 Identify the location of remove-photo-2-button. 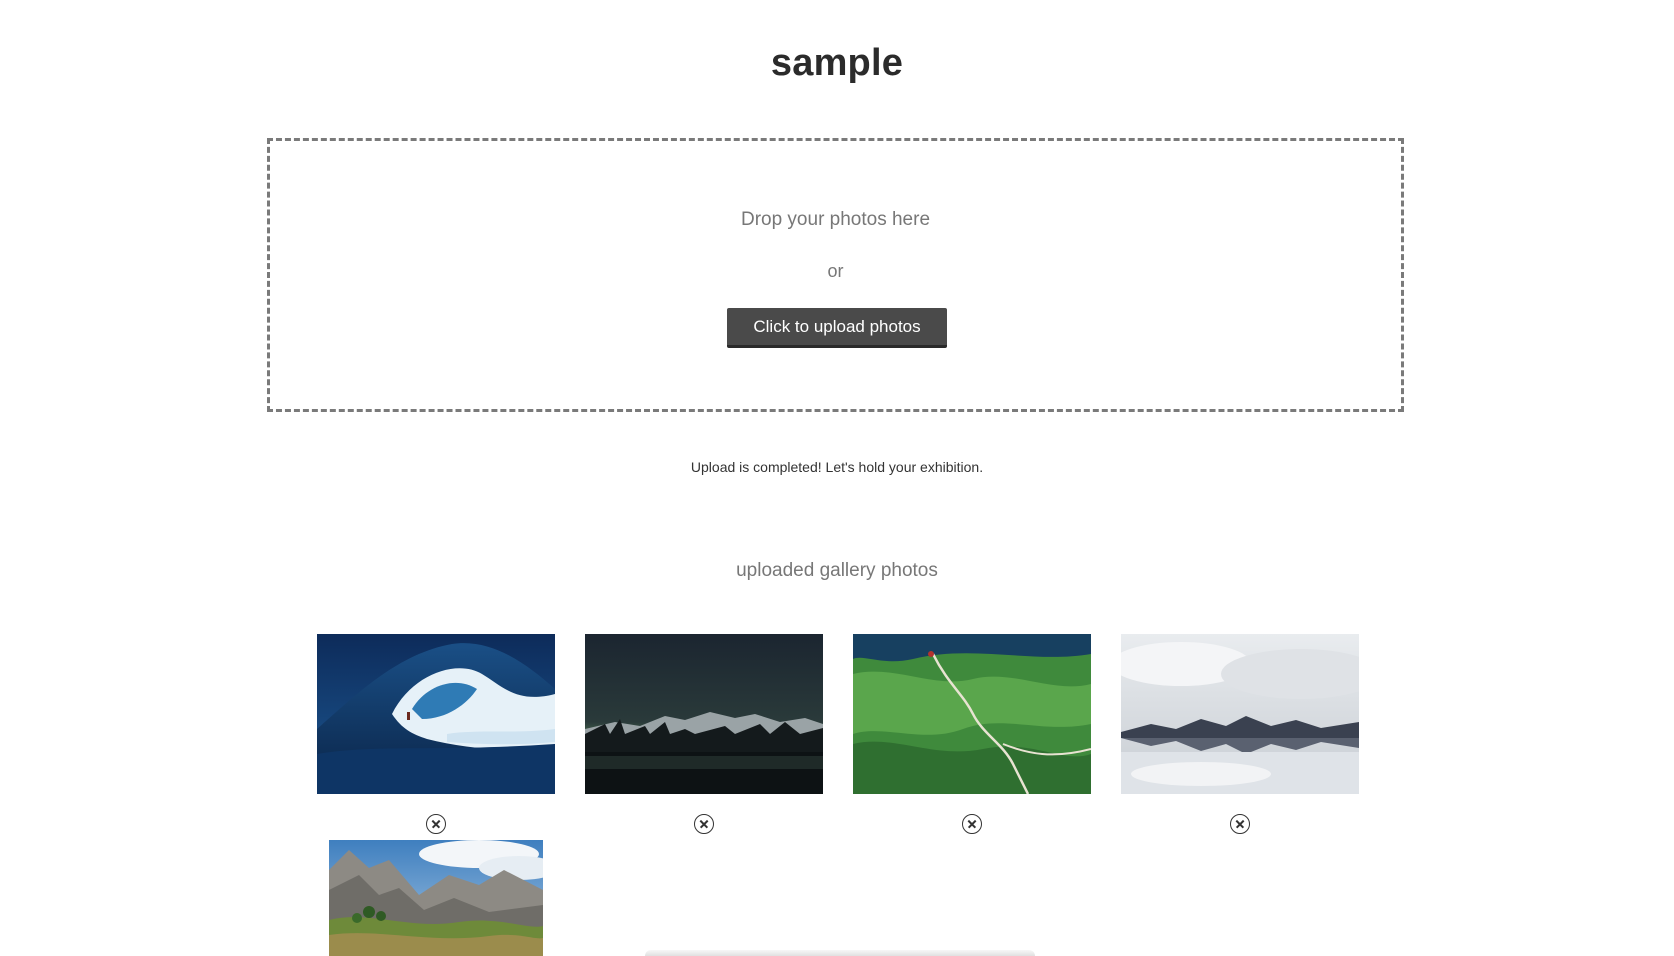
(704, 824).